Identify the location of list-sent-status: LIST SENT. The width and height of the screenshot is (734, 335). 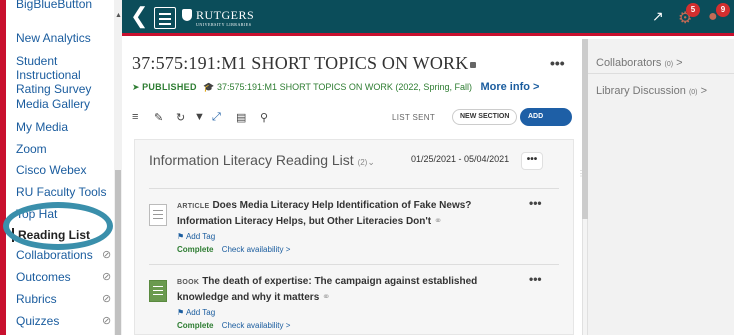
(414, 117).